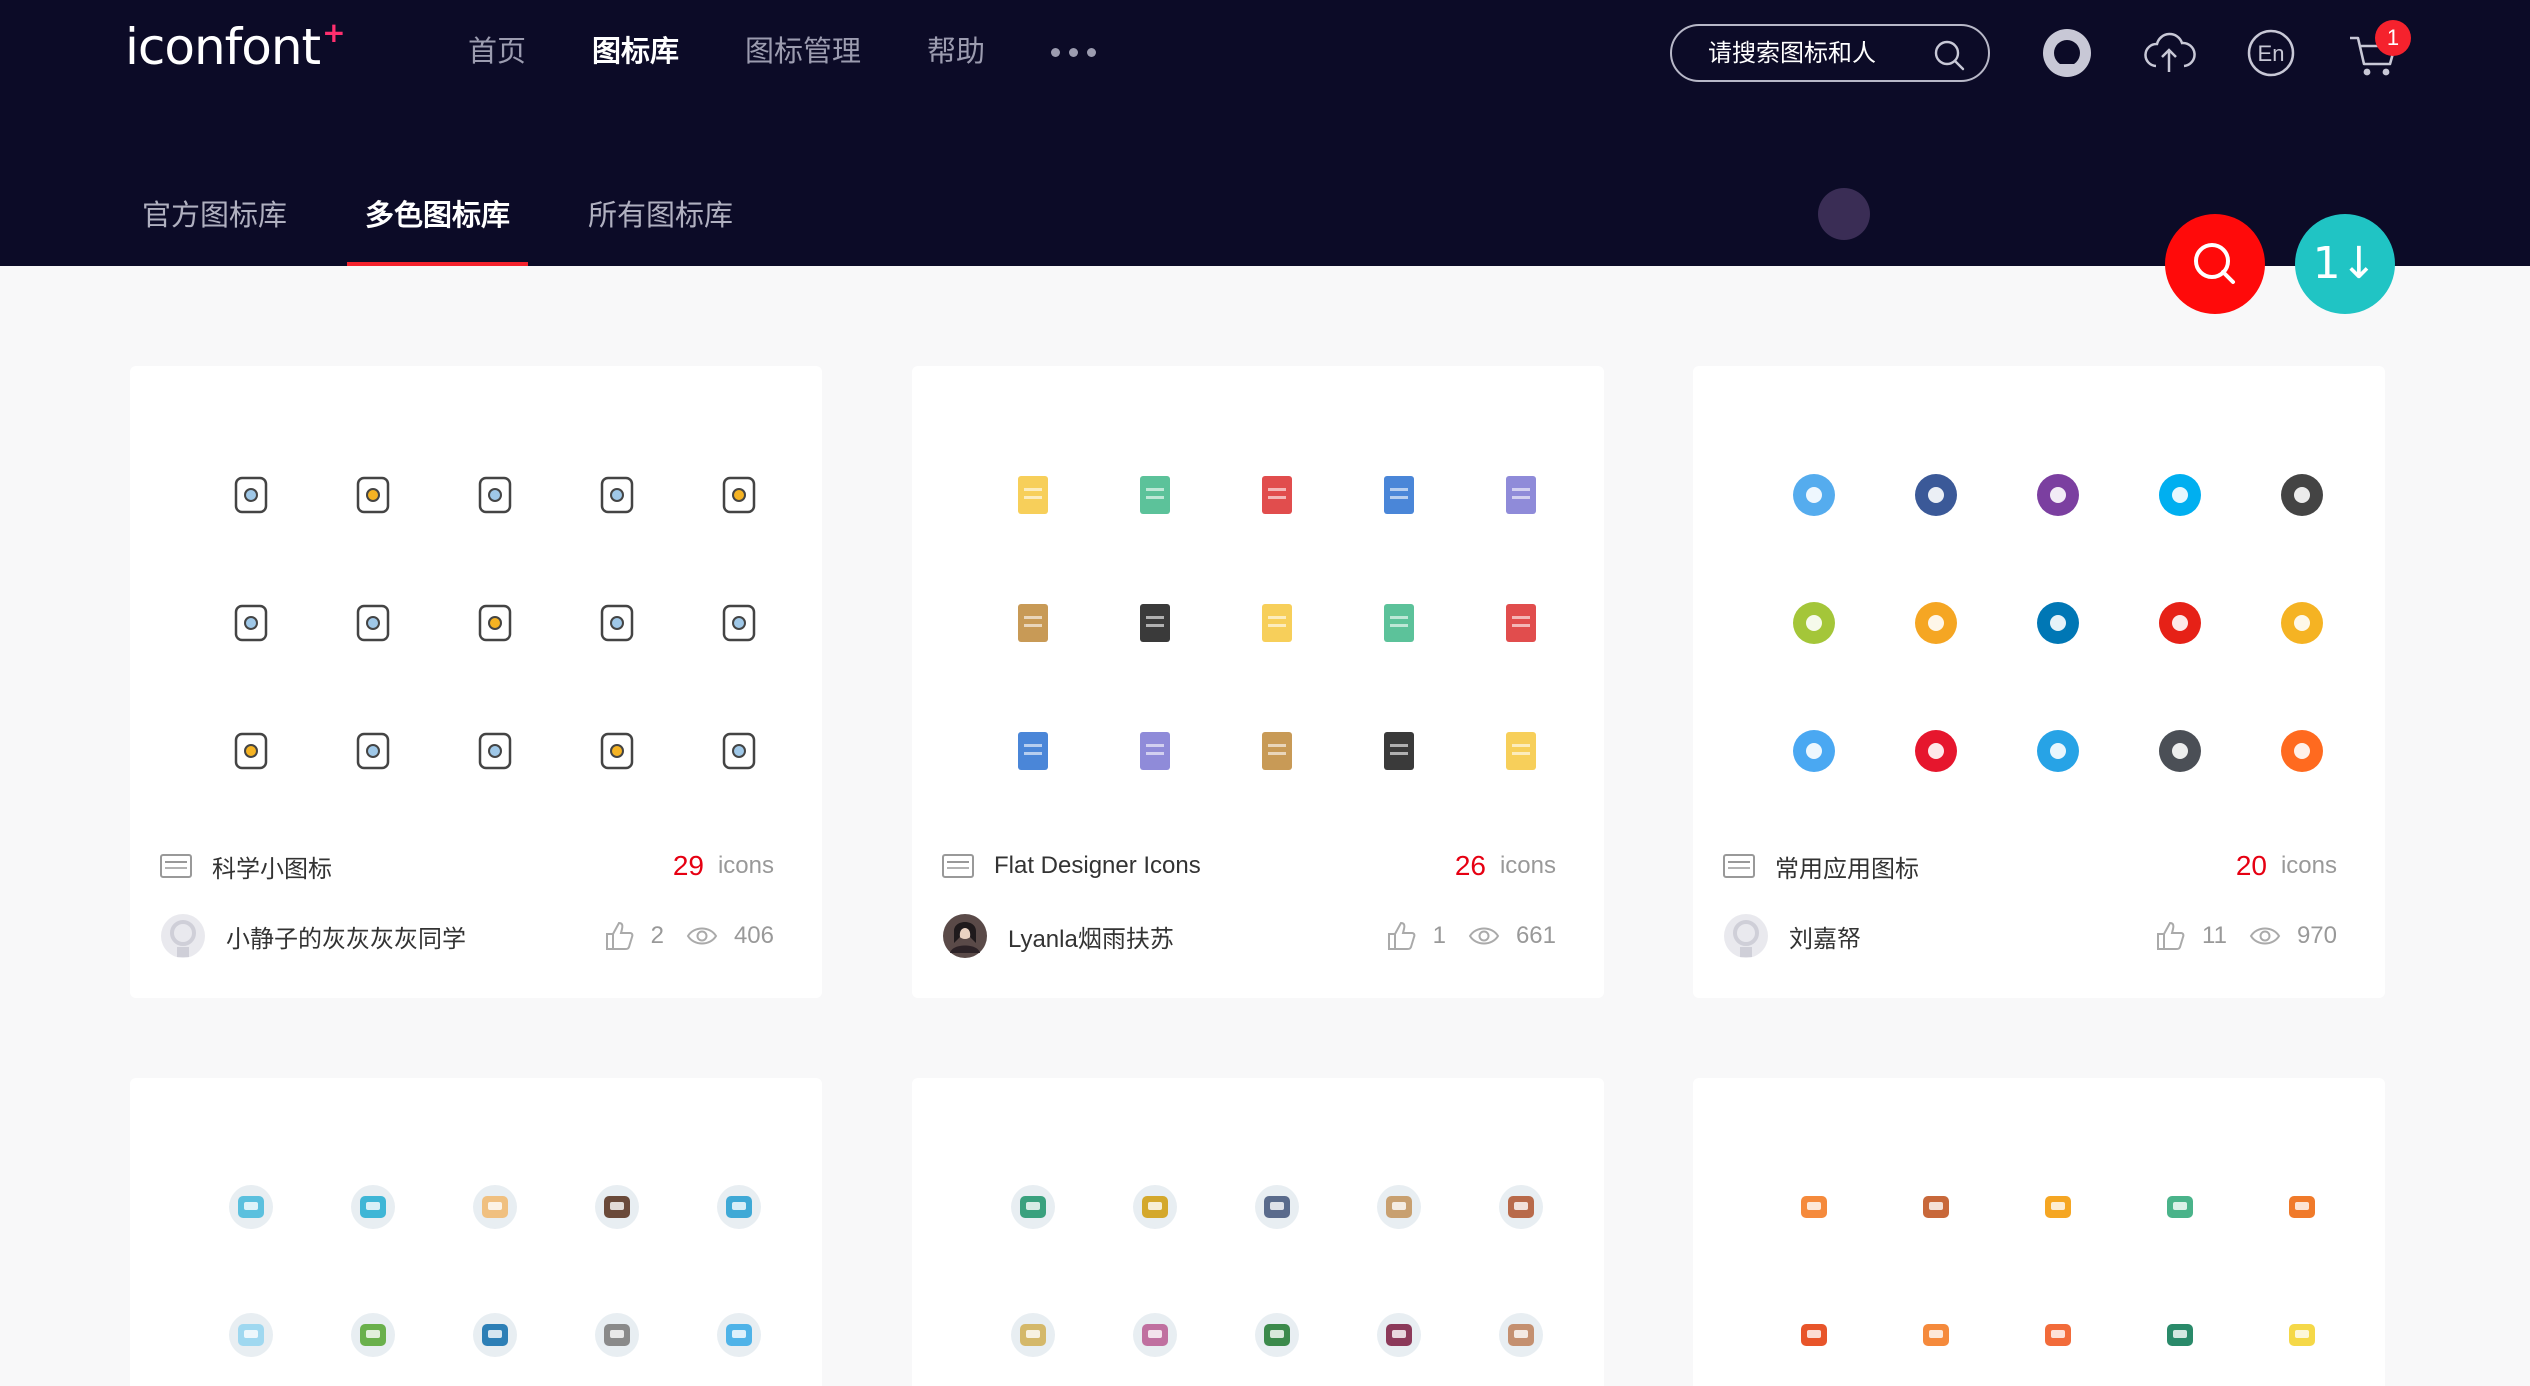 The image size is (2530, 1386). I want to click on upload-cloud-icon, so click(2169, 53).